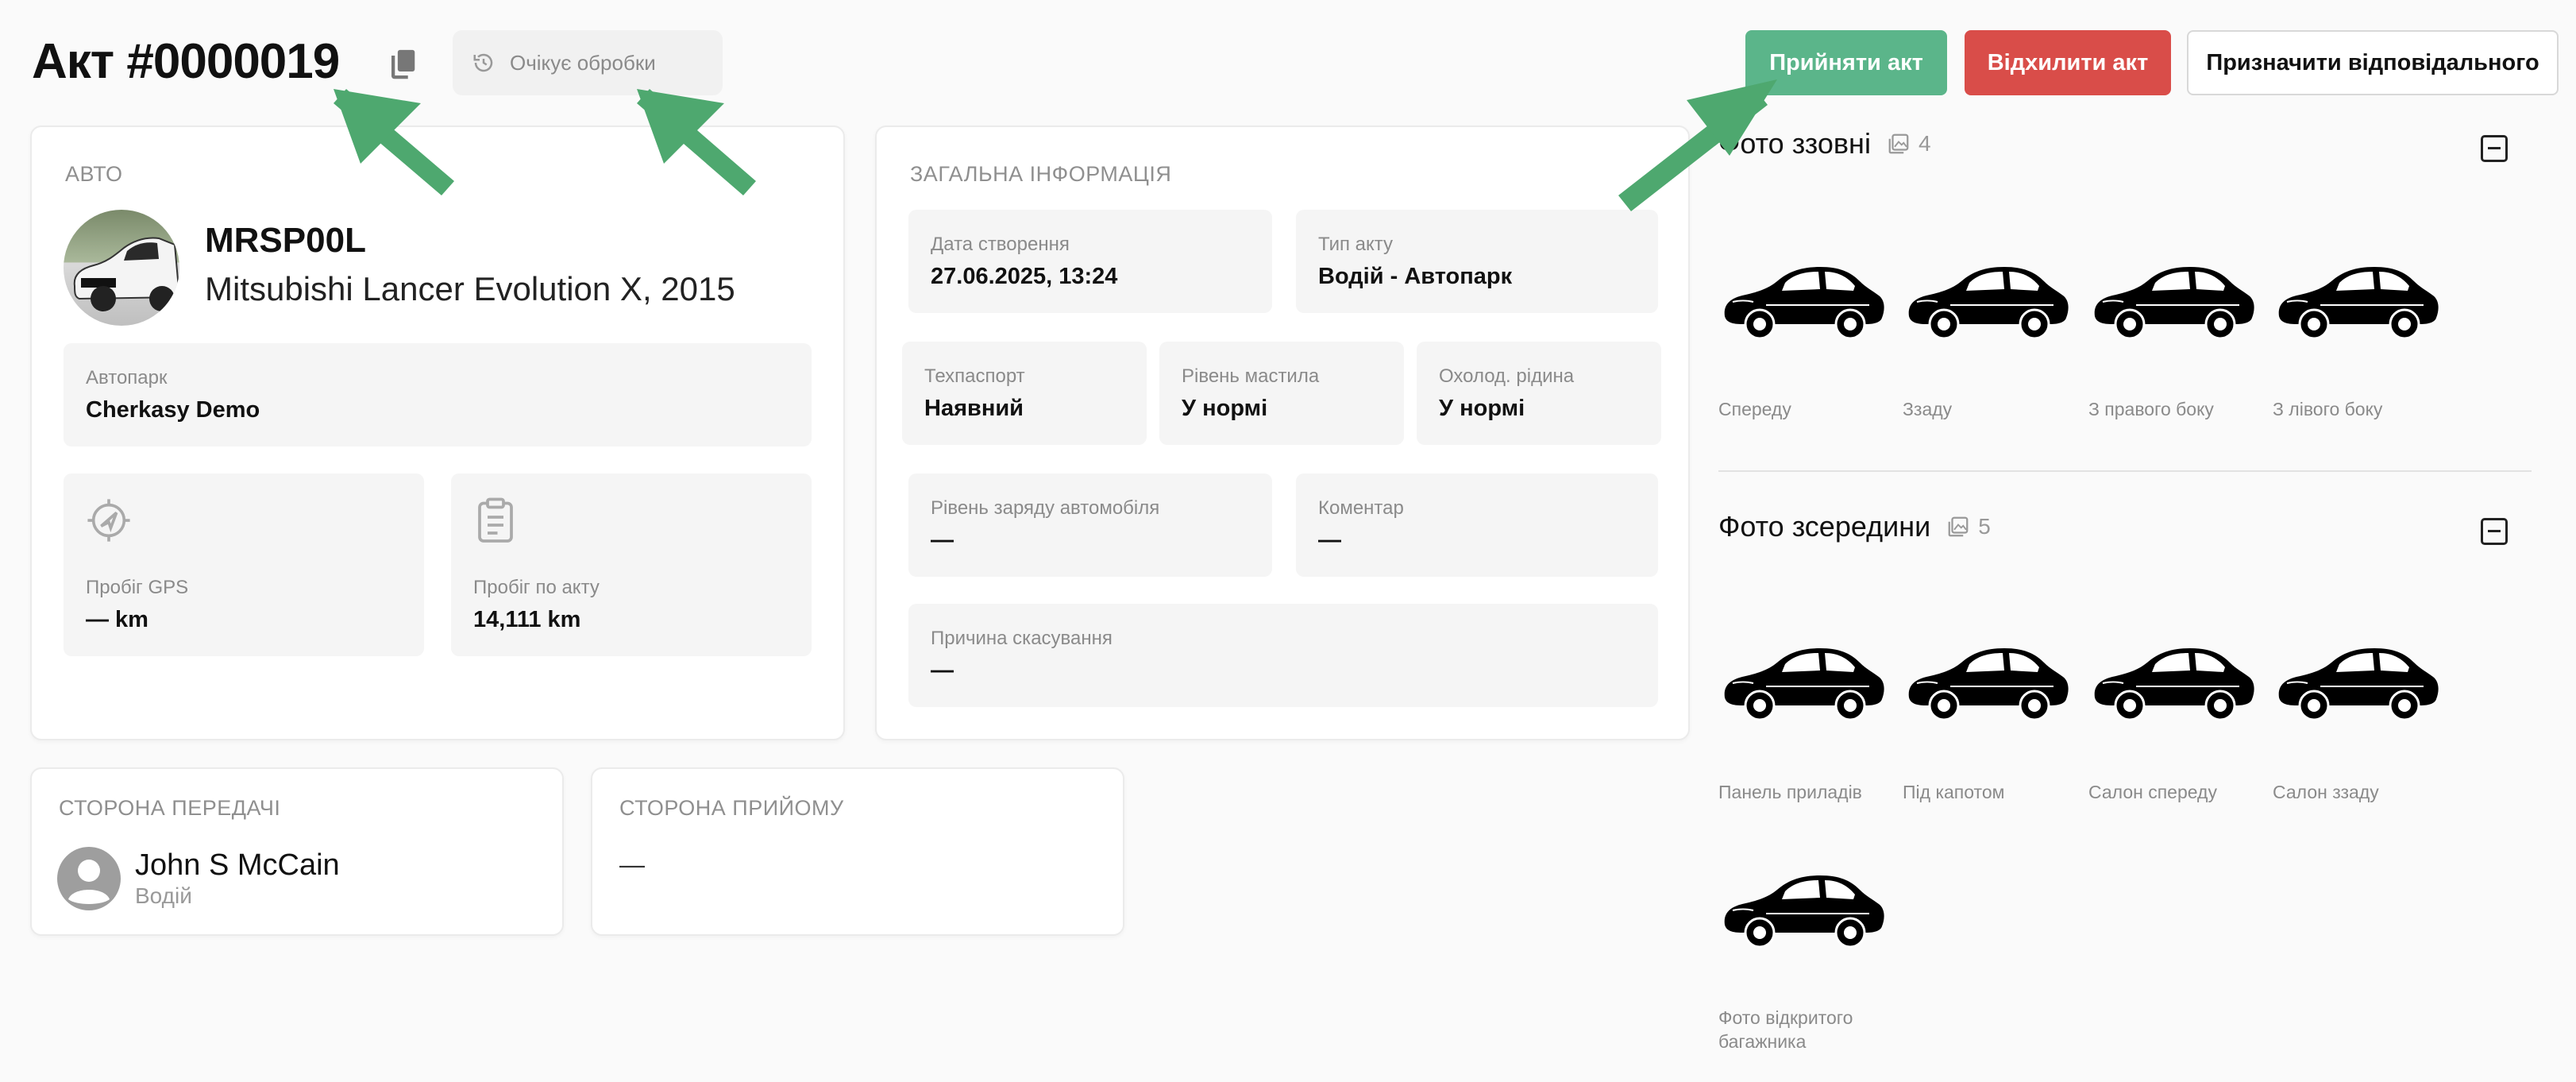 The height and width of the screenshot is (1082, 2576). I want to click on annotation-arrows, so click(1055, 145).